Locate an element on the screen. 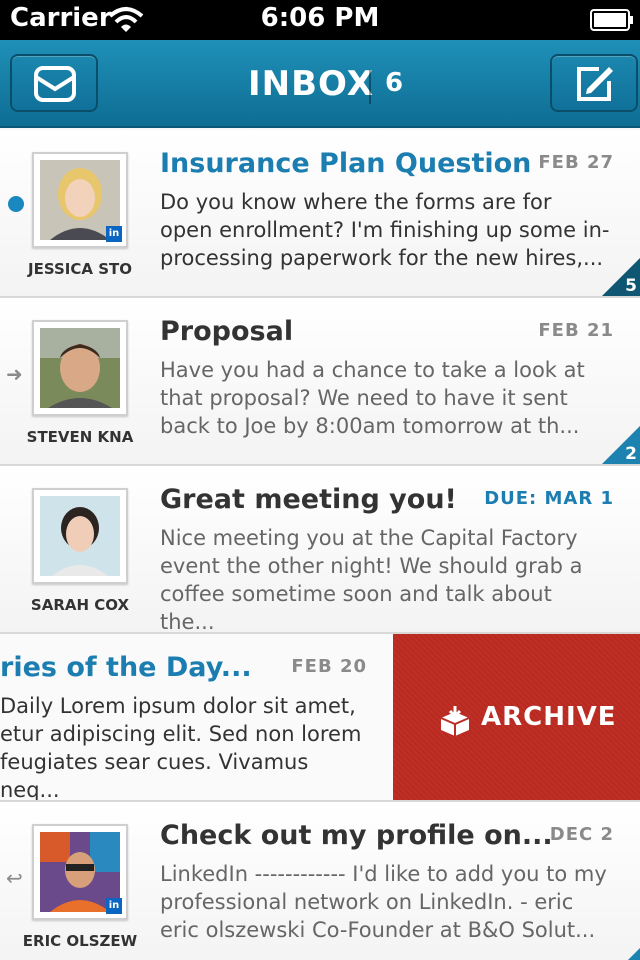 The width and height of the screenshot is (640, 960). message-date: FEB 20 is located at coordinates (329, 666).